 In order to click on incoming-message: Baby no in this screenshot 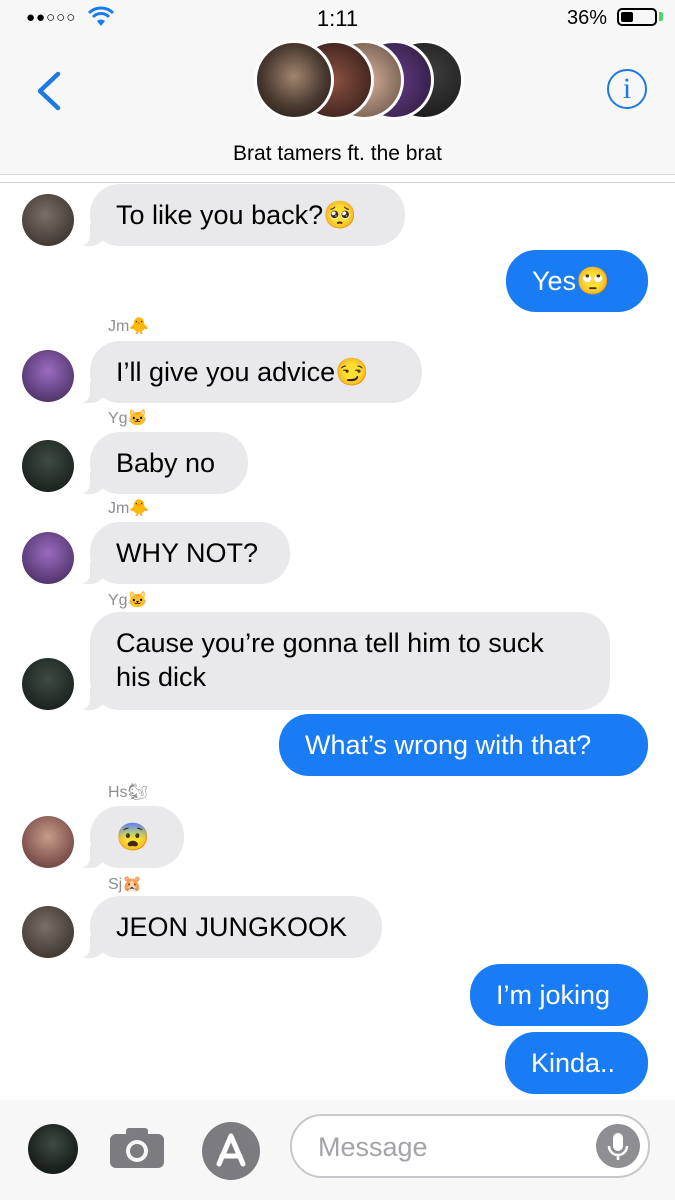, I will do `click(161, 463)`.